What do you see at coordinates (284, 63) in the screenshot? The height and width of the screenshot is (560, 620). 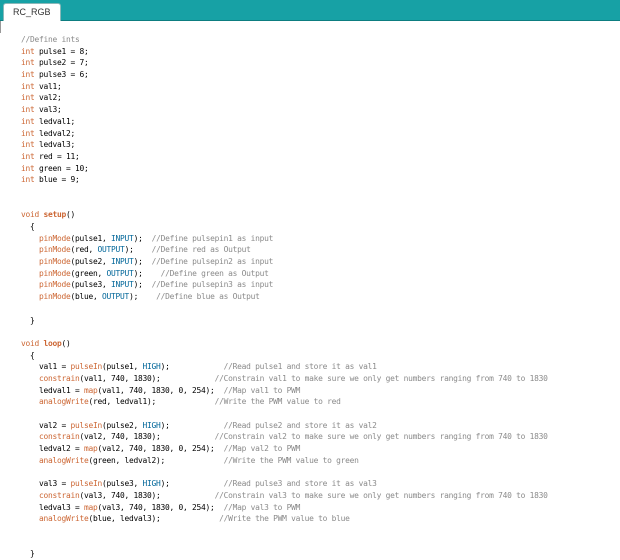 I see `code-line: int pulse2 = 7;` at bounding box center [284, 63].